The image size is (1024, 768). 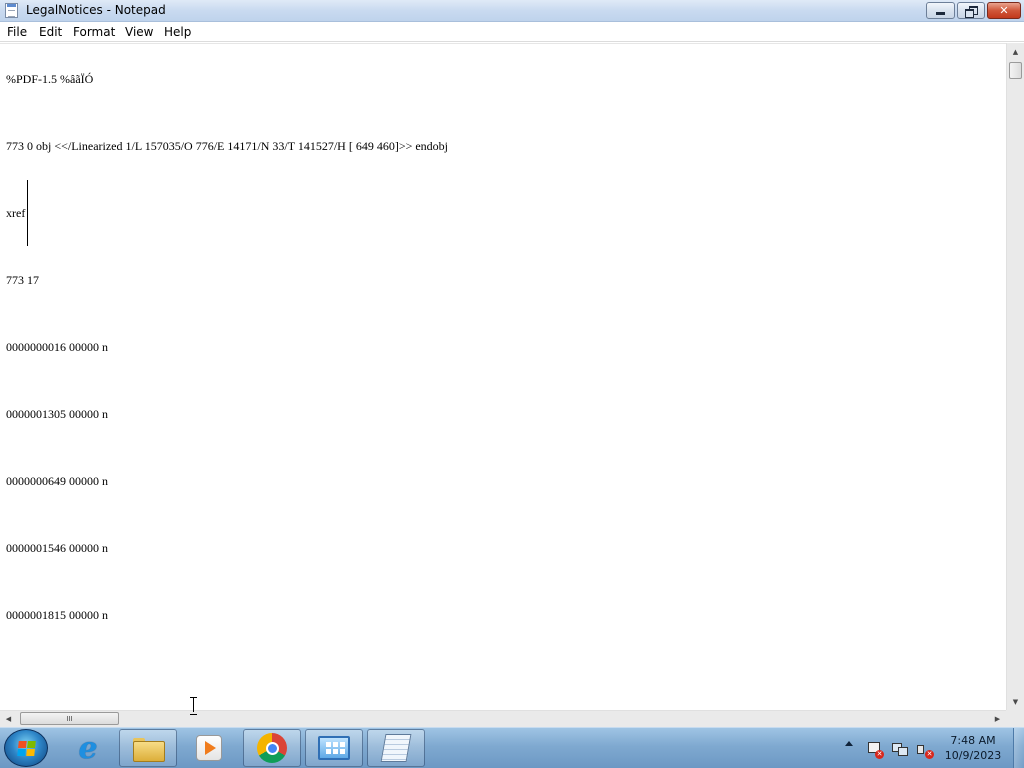 I want to click on document-line: 0000001815 00000 n, so click(x=57, y=615).